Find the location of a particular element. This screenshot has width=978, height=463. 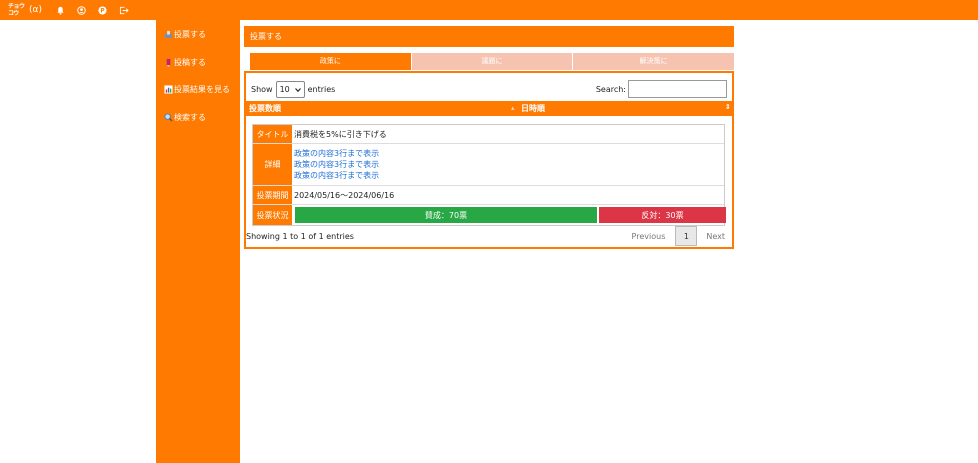

table-info: Showing 1 to 1 of 1 entries is located at coordinates (300, 236).